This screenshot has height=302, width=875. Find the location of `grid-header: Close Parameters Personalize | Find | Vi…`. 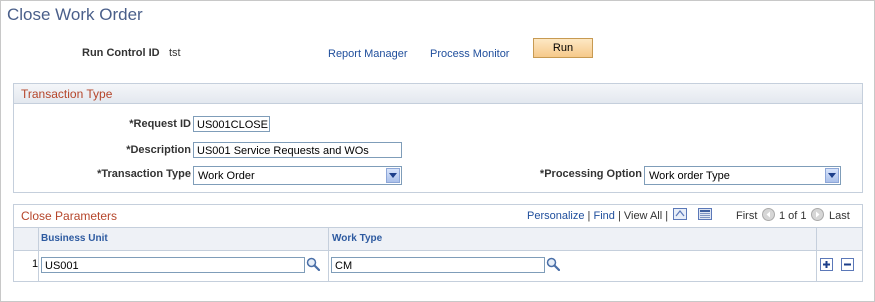

grid-header: Close Parameters Personalize | Find | Vi… is located at coordinates (438, 216).